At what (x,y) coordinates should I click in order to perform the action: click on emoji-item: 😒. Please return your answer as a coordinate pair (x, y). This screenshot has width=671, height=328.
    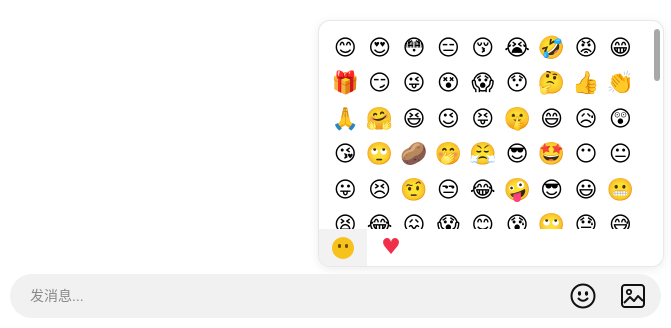
    Looking at the image, I should click on (448, 191).